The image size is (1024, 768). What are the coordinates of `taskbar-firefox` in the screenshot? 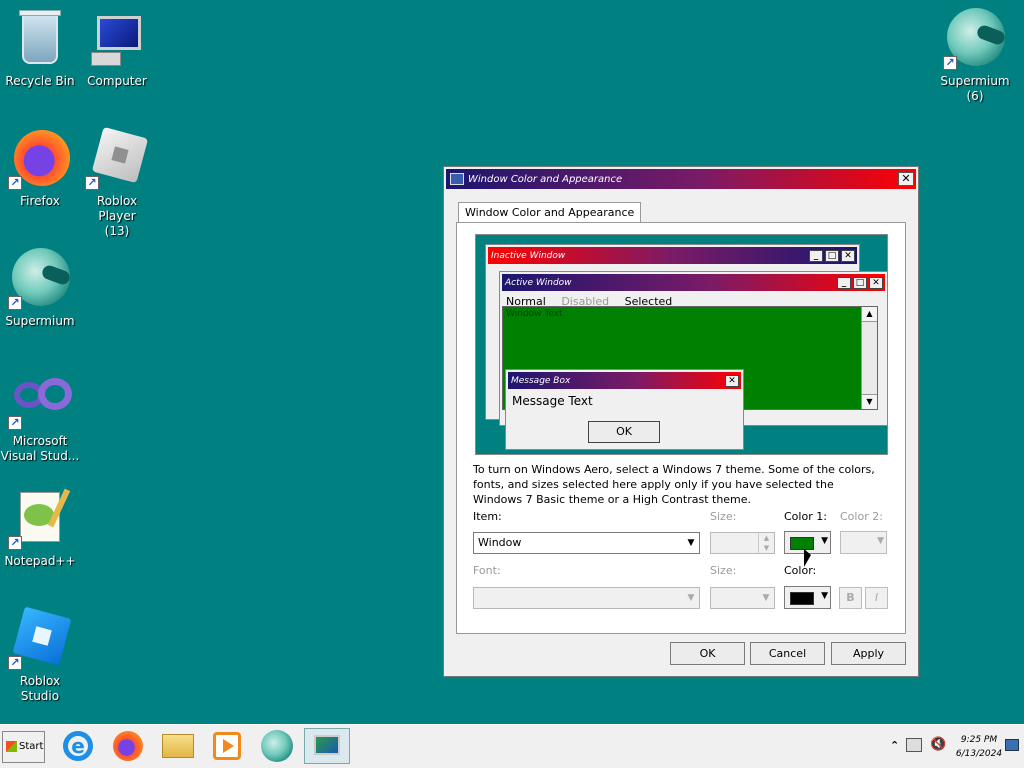 It's located at (128, 746).